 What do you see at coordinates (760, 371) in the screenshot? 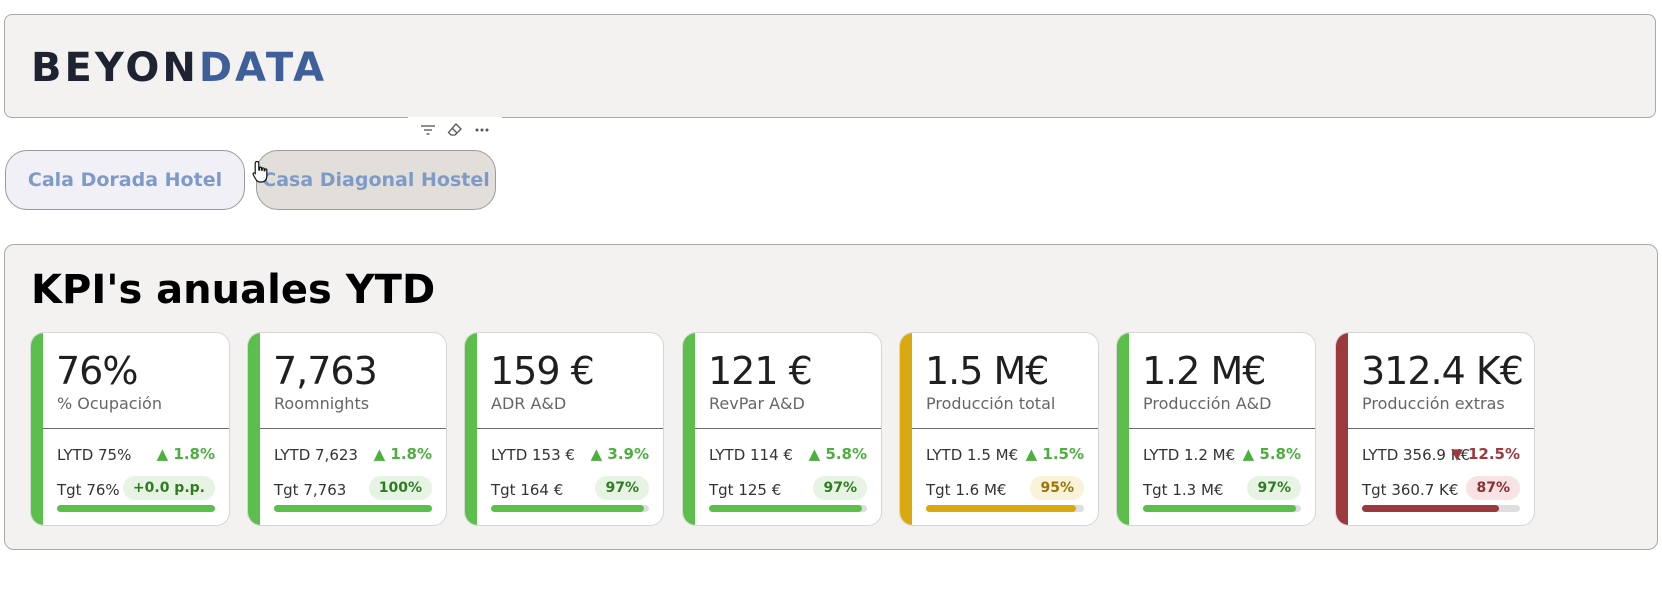
I see `kpi-value: 121 €` at bounding box center [760, 371].